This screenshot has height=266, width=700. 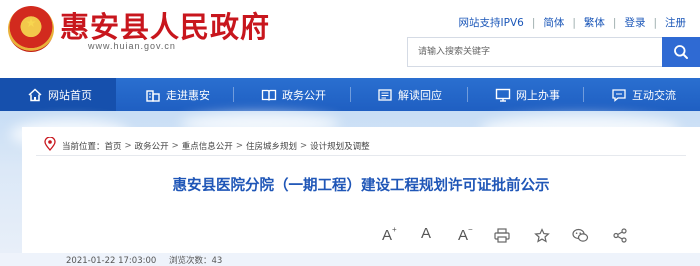 What do you see at coordinates (153, 95) in the screenshot?
I see `buildings-icon` at bounding box center [153, 95].